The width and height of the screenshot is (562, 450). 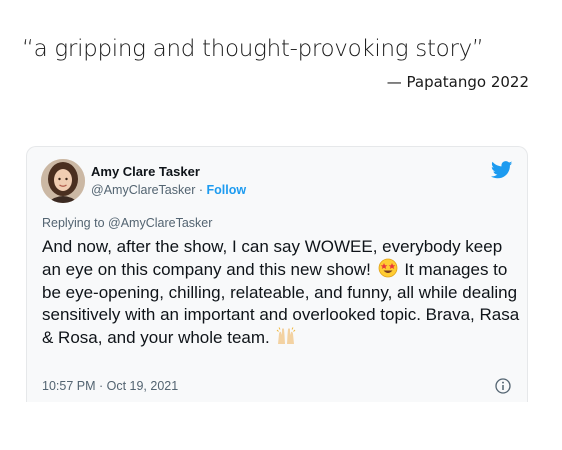 I want to click on author-handle: @AmyClareTasker, so click(x=143, y=190).